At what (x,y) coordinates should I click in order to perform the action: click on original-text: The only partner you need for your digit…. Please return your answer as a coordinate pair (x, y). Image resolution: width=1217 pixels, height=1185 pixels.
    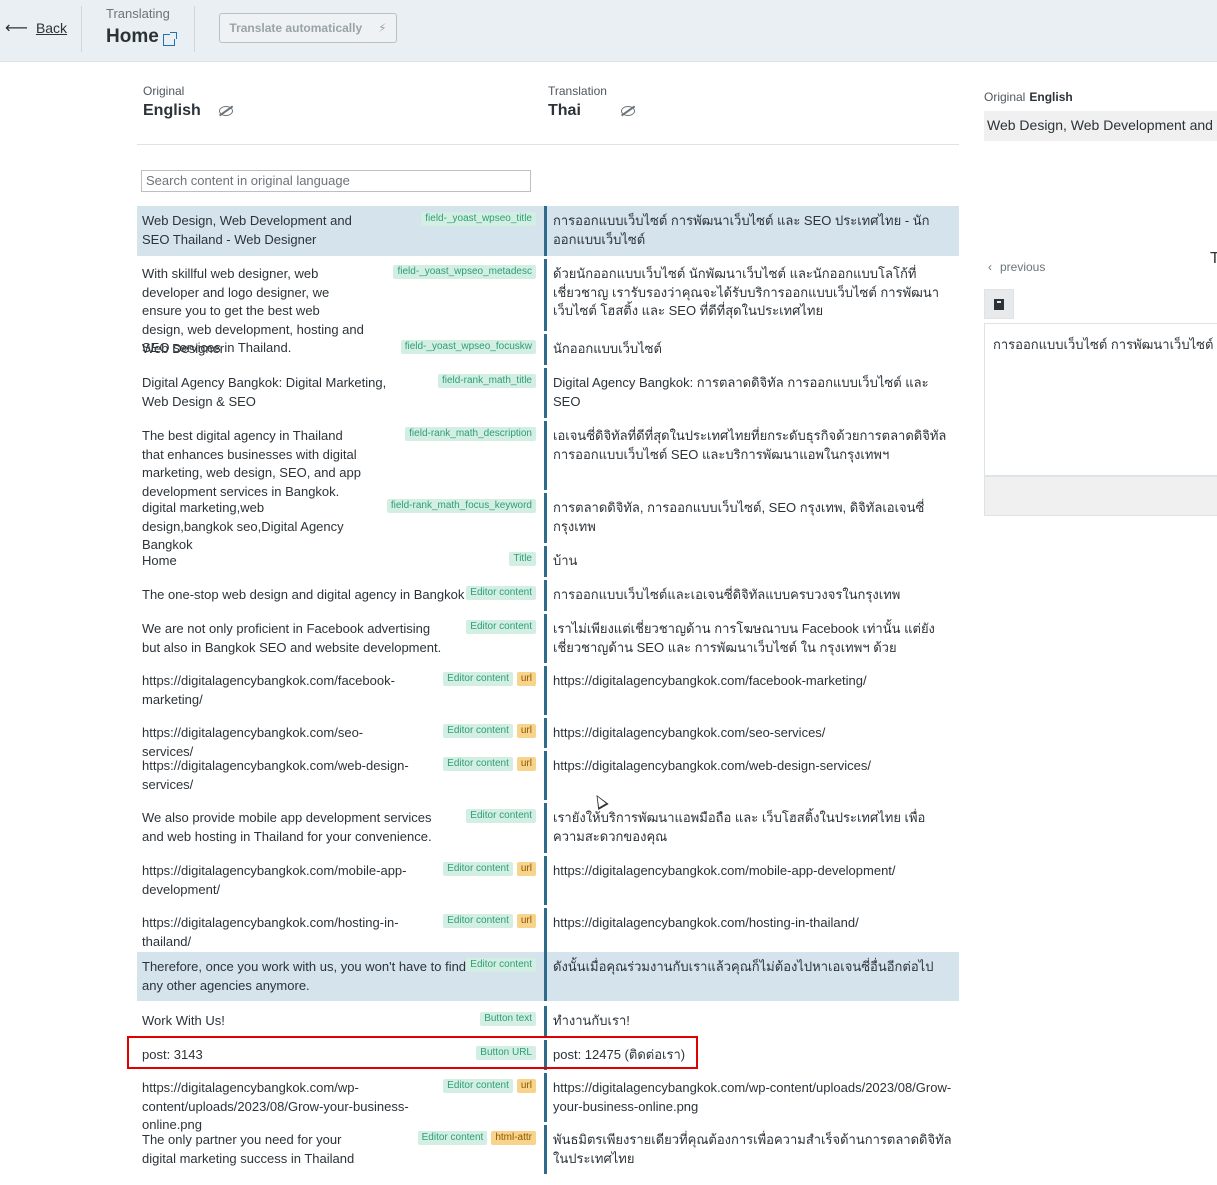
    Looking at the image, I should click on (248, 1149).